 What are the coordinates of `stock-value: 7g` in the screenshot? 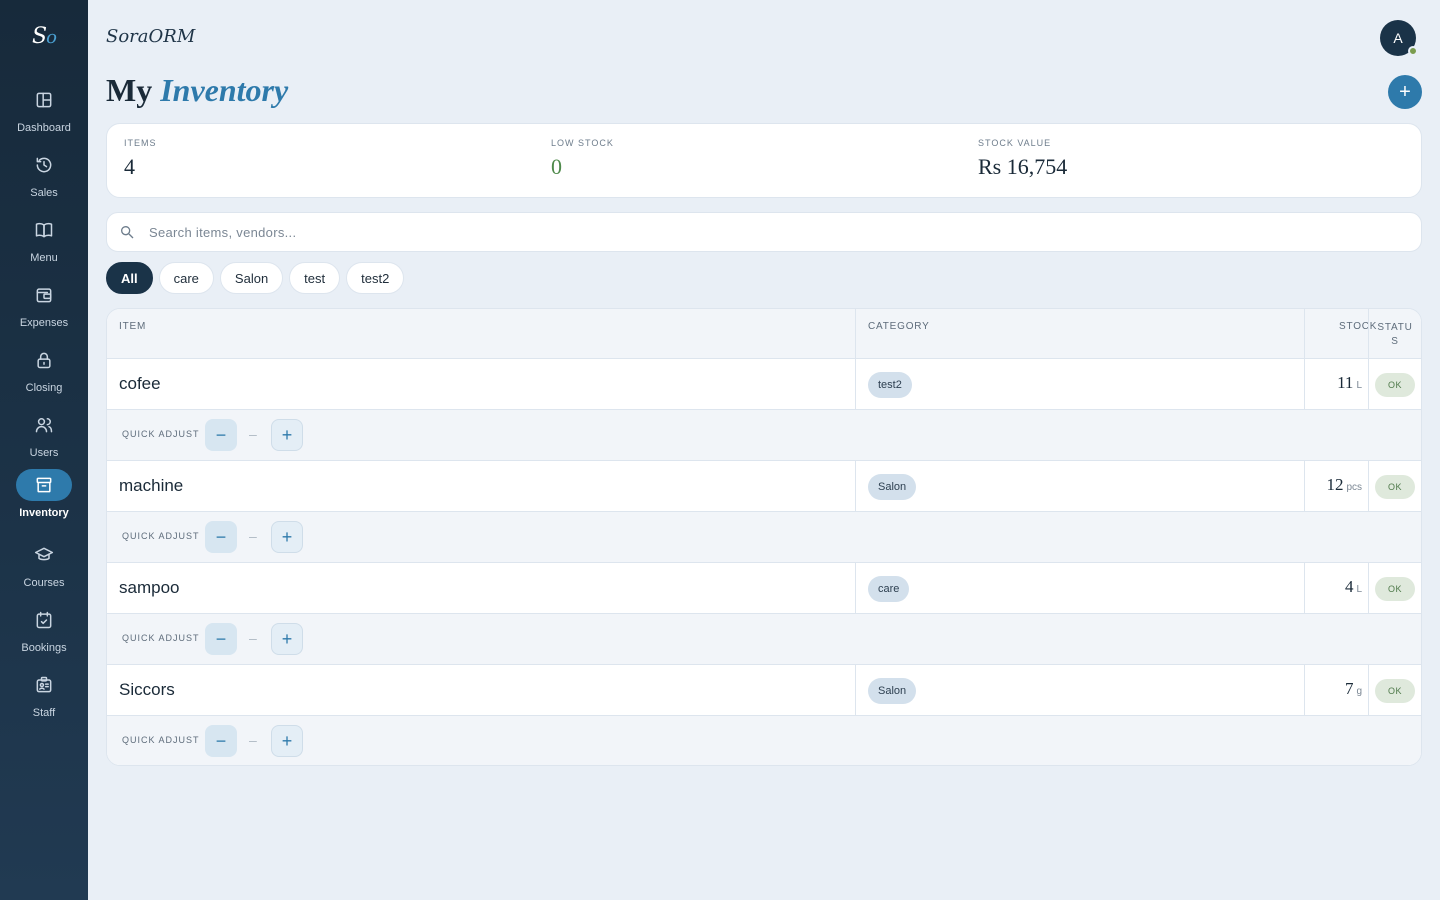 It's located at (1353, 689).